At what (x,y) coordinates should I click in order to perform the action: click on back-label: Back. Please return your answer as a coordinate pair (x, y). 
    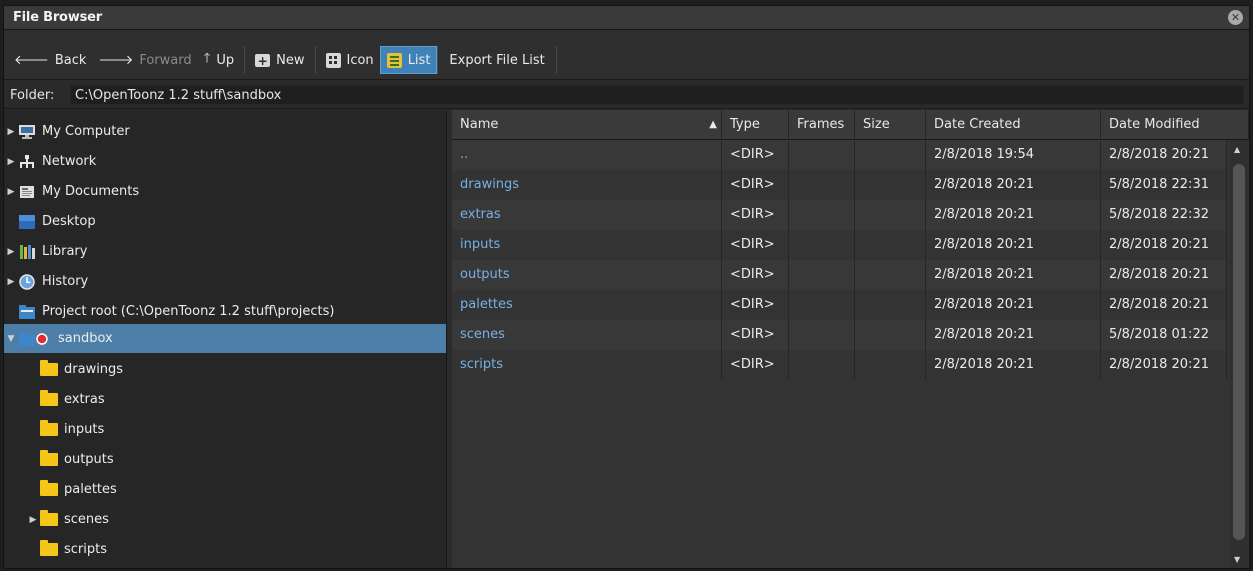
    Looking at the image, I should click on (70, 60).